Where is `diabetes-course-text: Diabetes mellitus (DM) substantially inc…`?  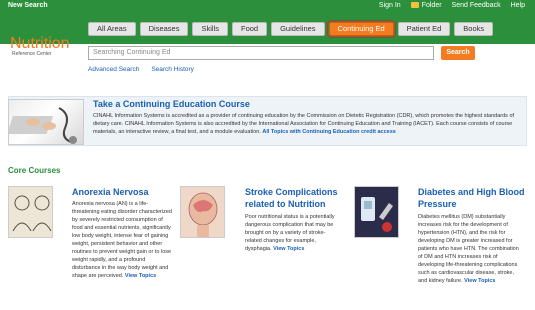 diabetes-course-text: Diabetes mellitus (DM) substantially inc… is located at coordinates (470, 249).